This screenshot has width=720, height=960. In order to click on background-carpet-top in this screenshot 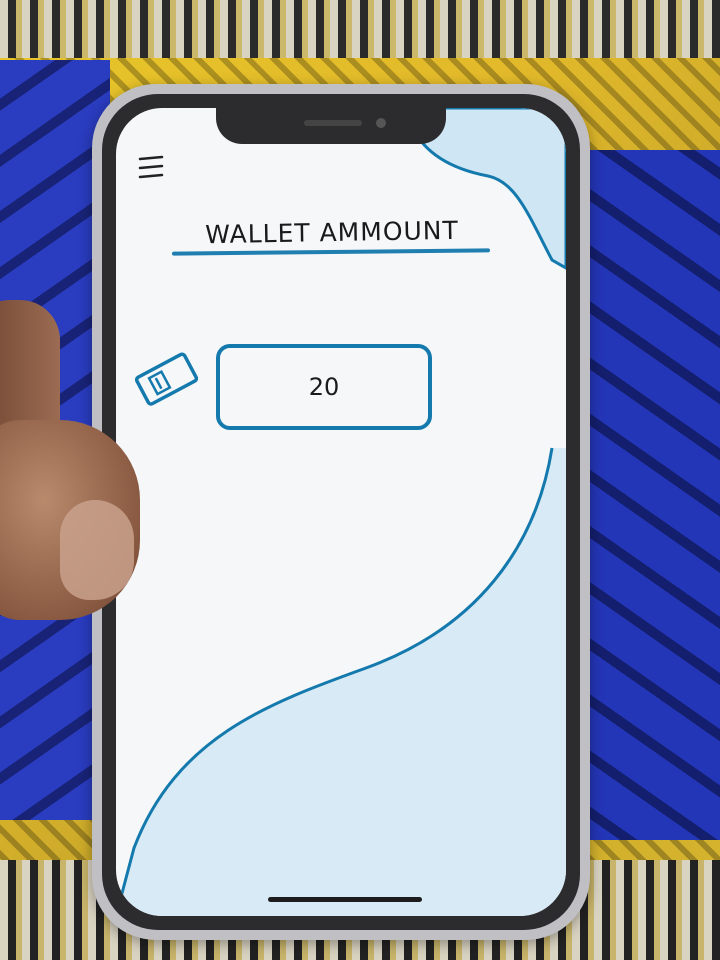, I will do `click(360, 29)`.